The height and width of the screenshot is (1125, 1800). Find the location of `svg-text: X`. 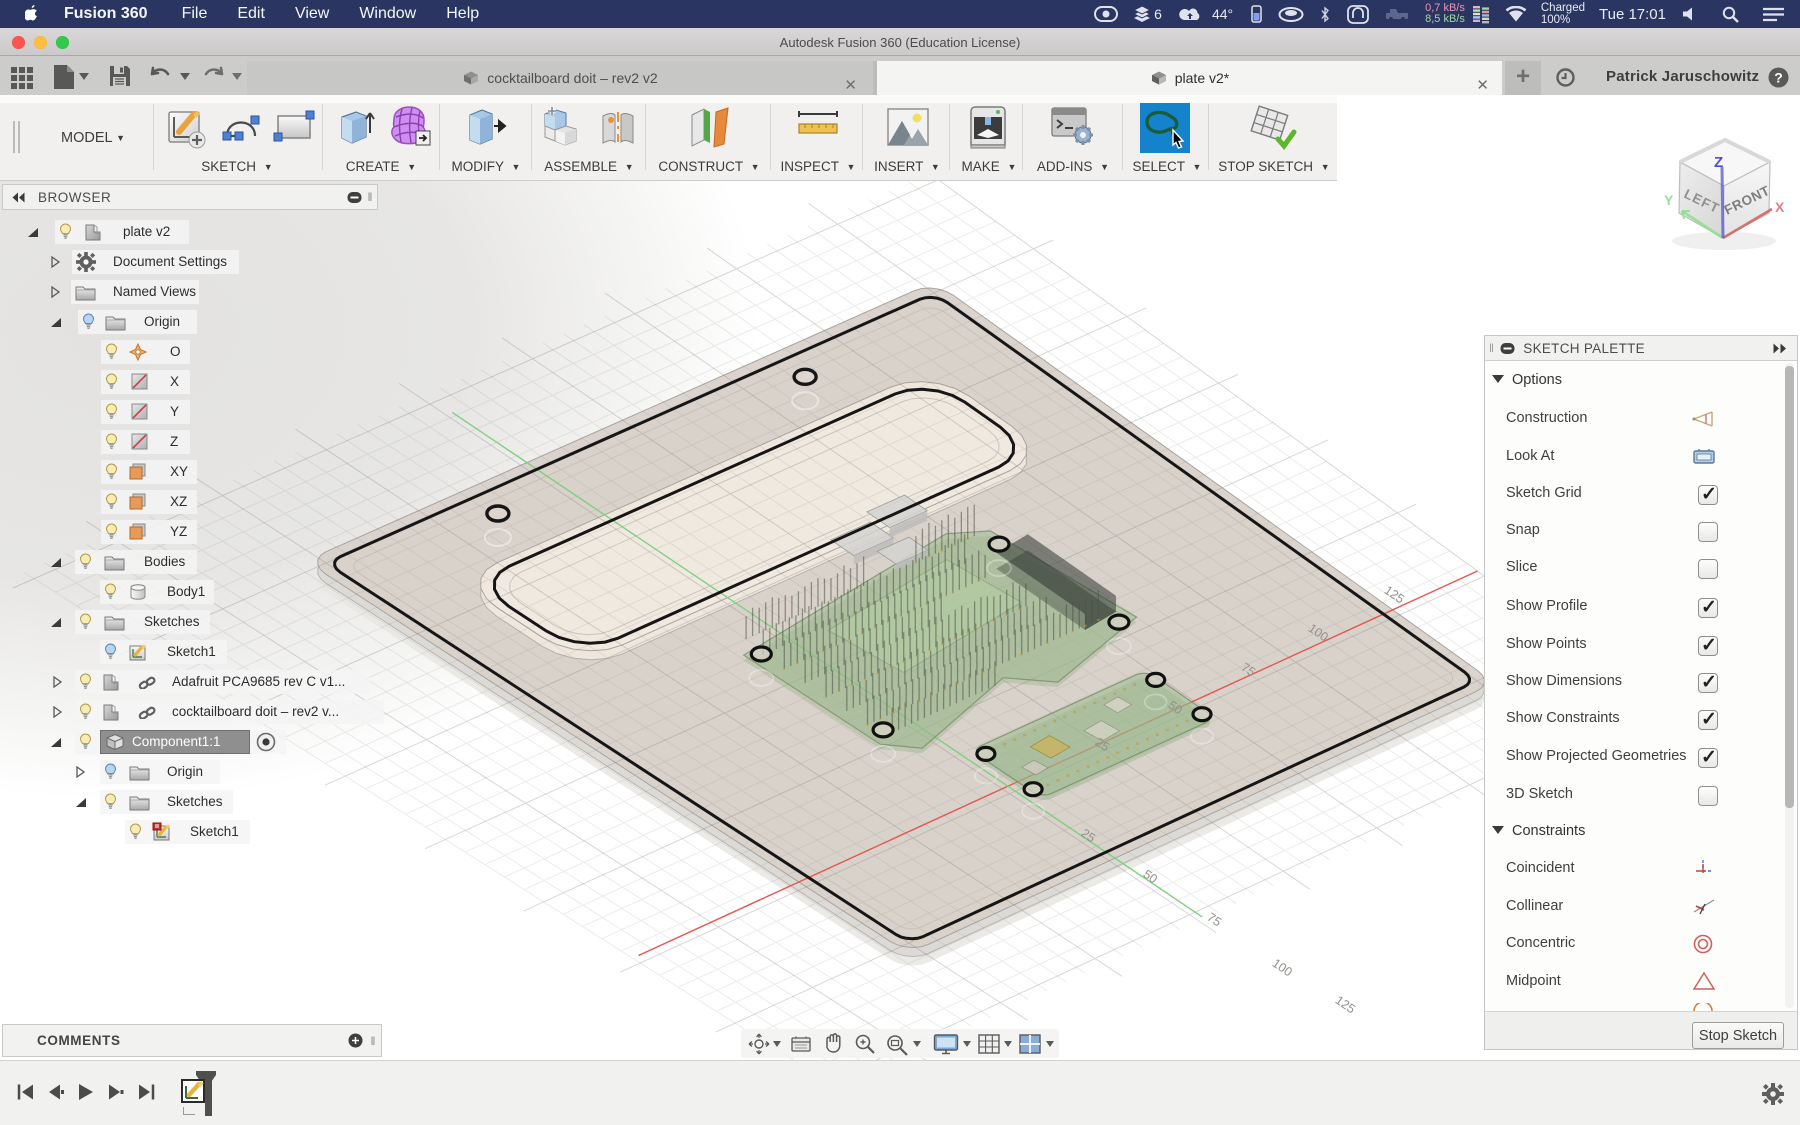

svg-text: X is located at coordinates (1780, 207).